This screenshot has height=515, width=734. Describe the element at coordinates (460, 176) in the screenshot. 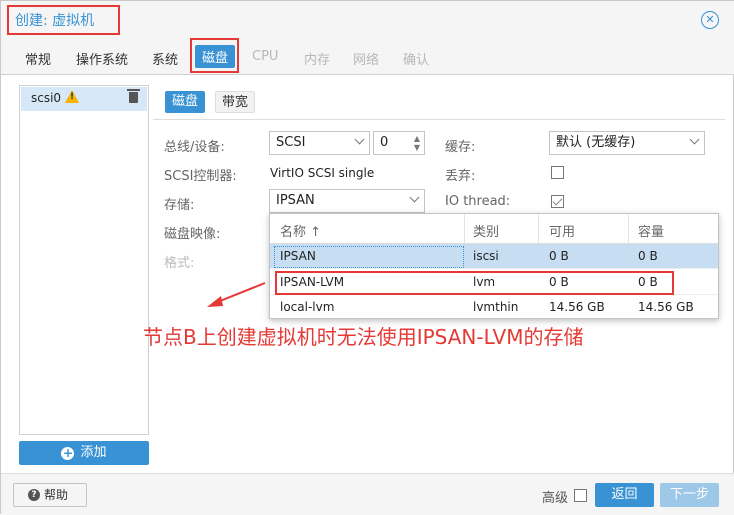

I see `discard-label: 丢弃:` at that location.